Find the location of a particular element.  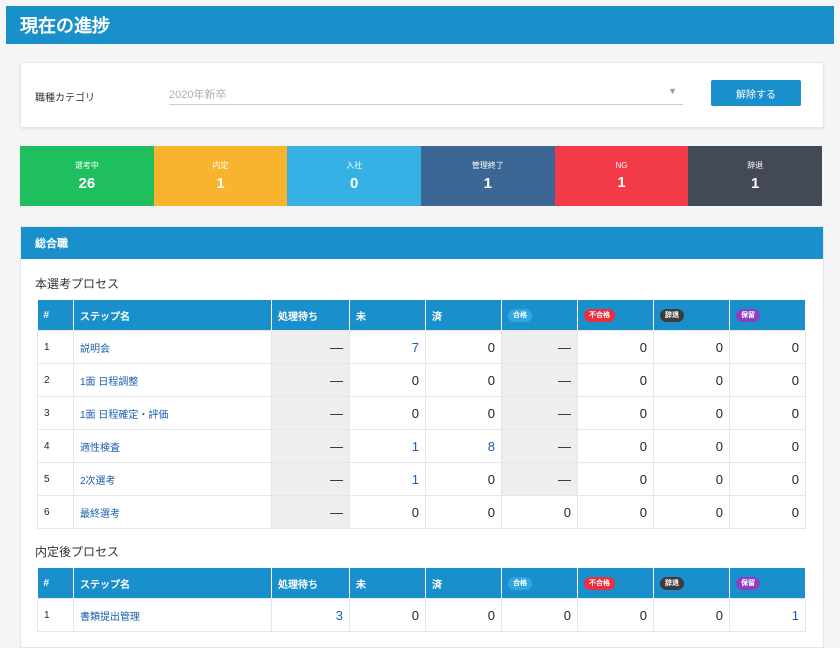

cell-hold: 1 is located at coordinates (767, 615).